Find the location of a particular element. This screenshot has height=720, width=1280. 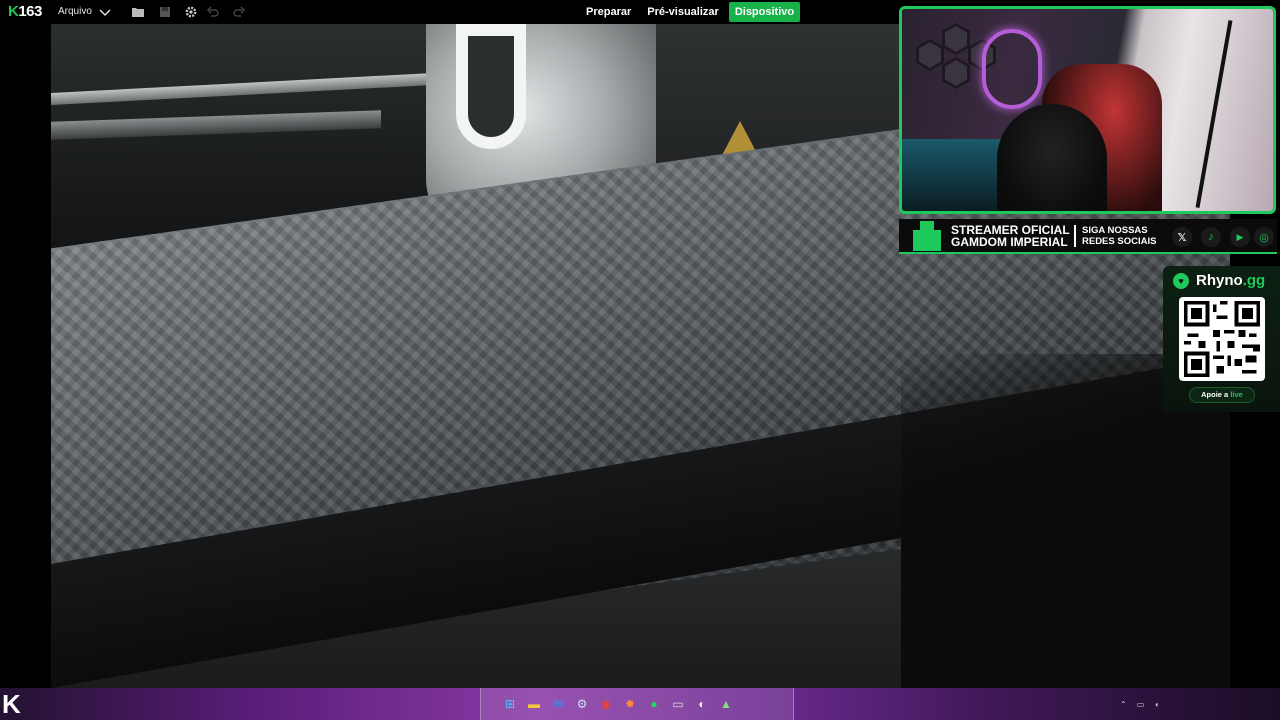

banner-title-line2: GAMDOM IMPERIAL is located at coordinates (1009, 242).